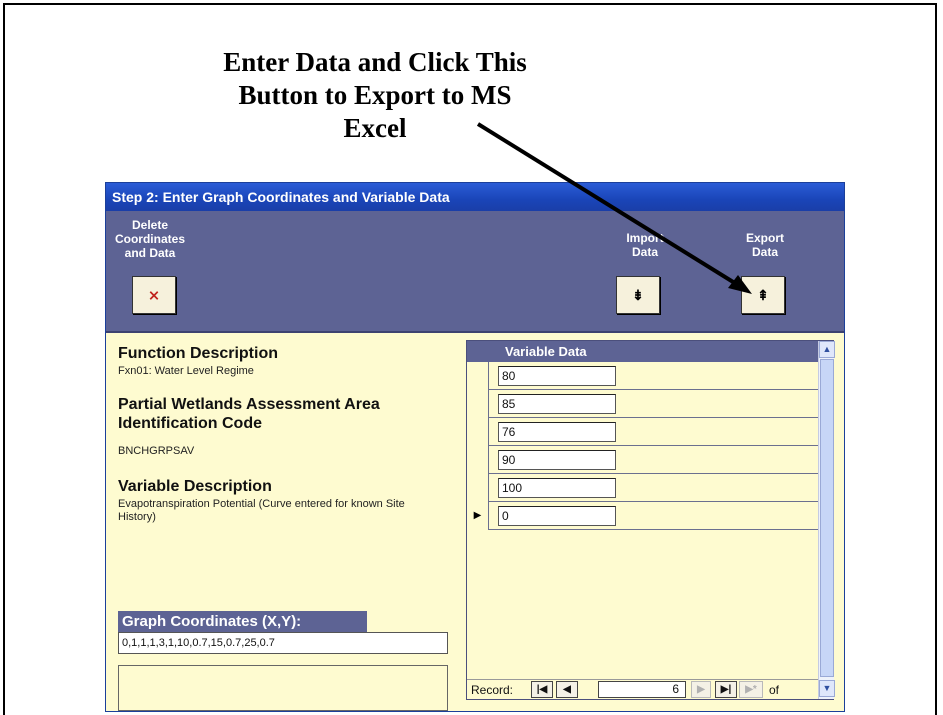 This screenshot has height=715, width=943. Describe the element at coordinates (764, 245) in the screenshot. I see `export-label: Export Data` at that location.